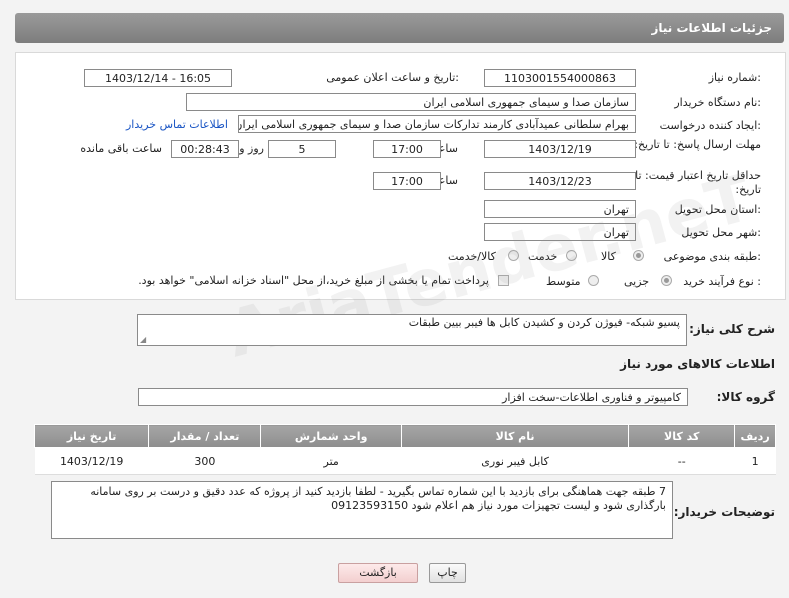 This screenshot has height=598, width=789. Describe the element at coordinates (697, 144) in the screenshot. I see `deadline-label: مهلت ارسال پاسخ: تا تاریخ:` at that location.